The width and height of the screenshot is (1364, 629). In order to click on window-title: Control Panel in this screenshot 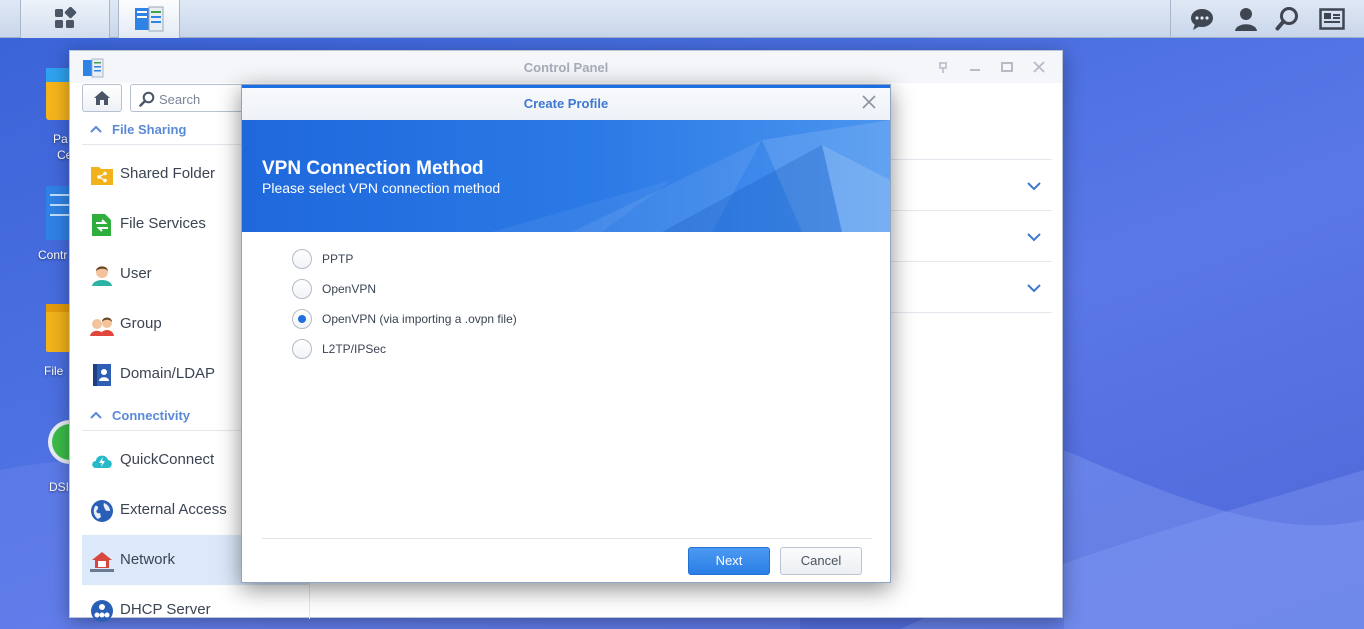, I will do `click(566, 67)`.